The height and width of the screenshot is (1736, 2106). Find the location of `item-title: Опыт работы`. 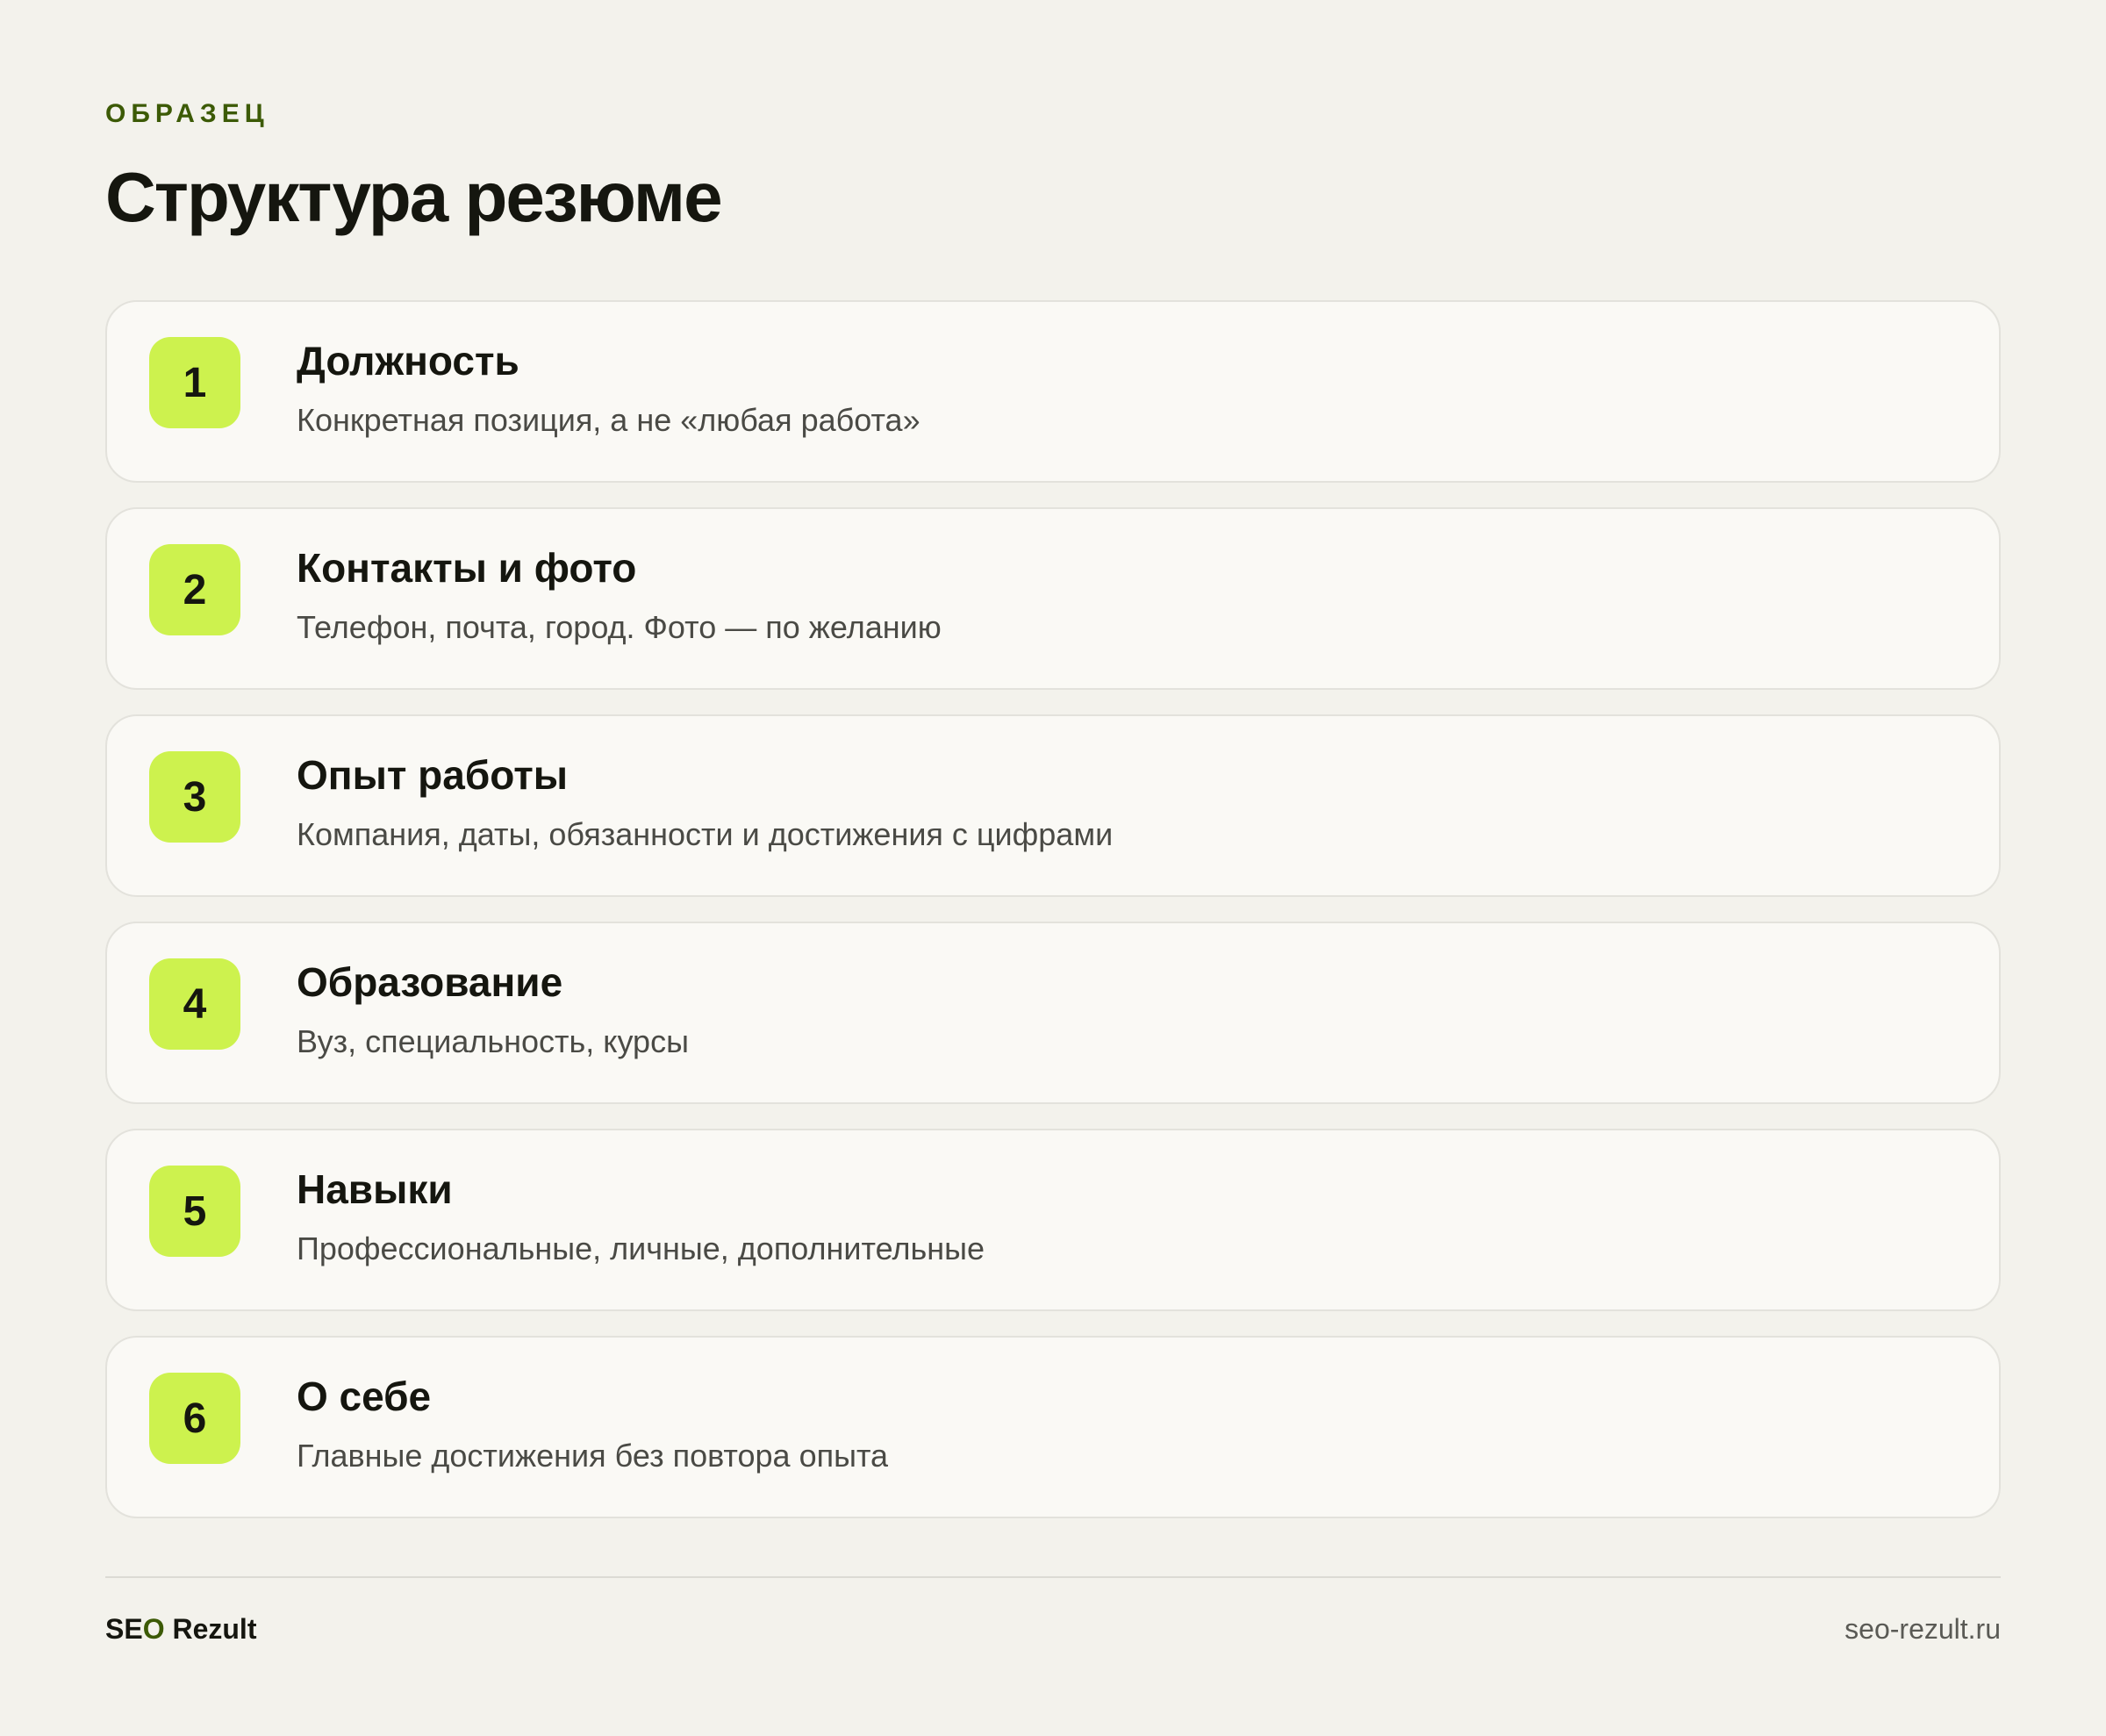

item-title: Опыт работы is located at coordinates (433, 775).